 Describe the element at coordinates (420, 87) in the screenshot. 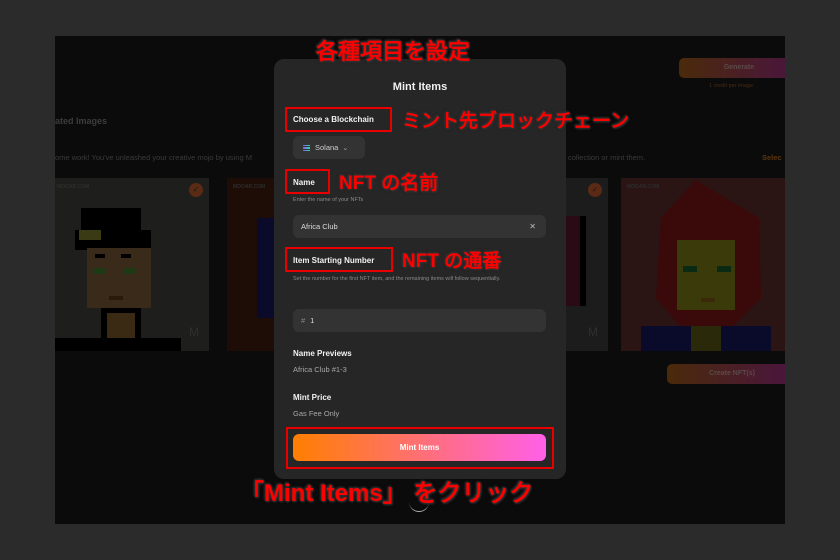

I see `modal-title: Mint Items` at that location.